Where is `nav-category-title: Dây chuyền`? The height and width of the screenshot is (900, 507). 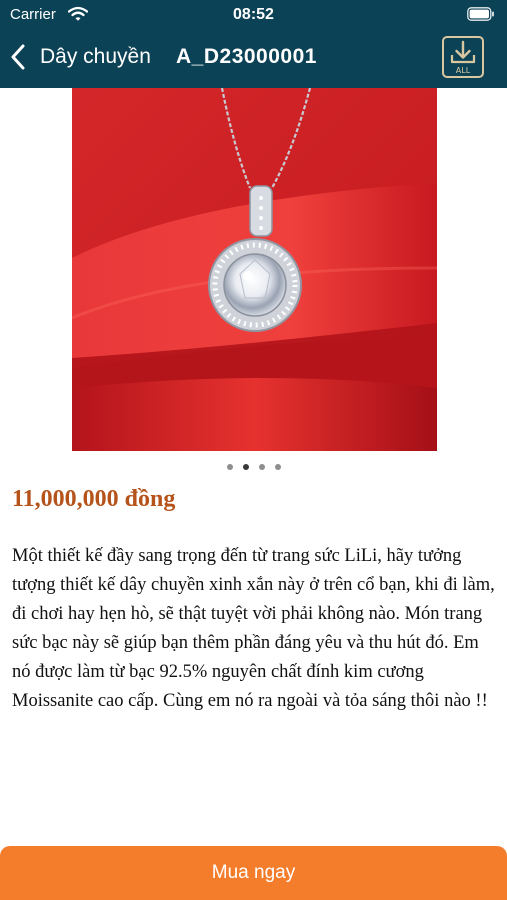
nav-category-title: Dây chuyền is located at coordinates (95, 56).